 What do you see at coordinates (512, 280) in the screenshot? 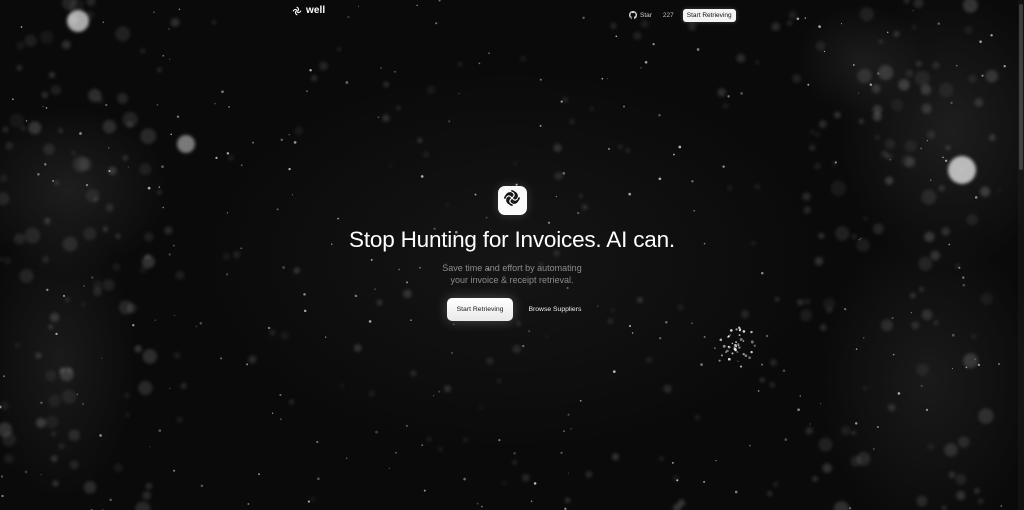
I see `hero-subtext-line-2: your invoice & receipt retrieval.` at bounding box center [512, 280].